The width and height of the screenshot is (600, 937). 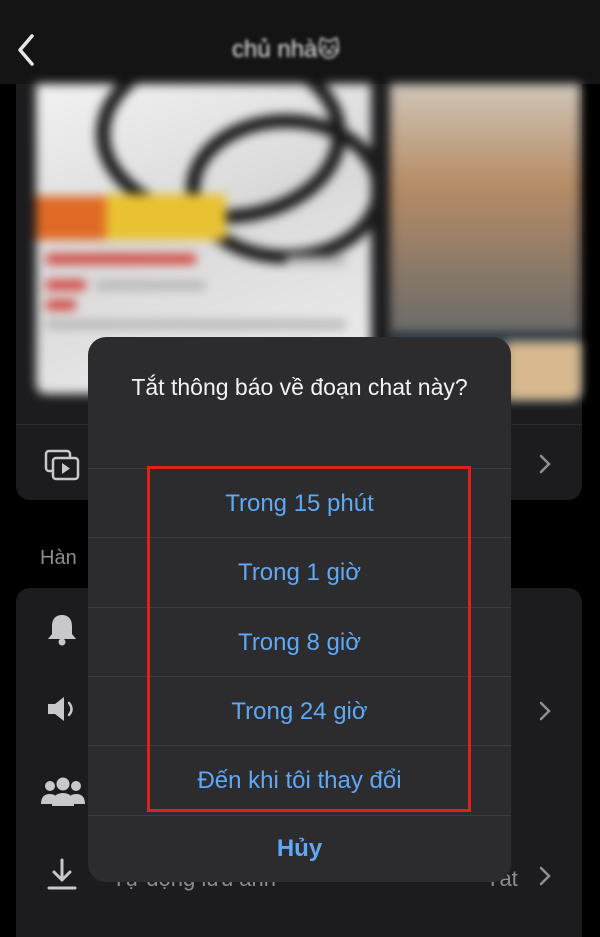 What do you see at coordinates (275, 49) in the screenshot?
I see `page-title-text: chủ nhà` at bounding box center [275, 49].